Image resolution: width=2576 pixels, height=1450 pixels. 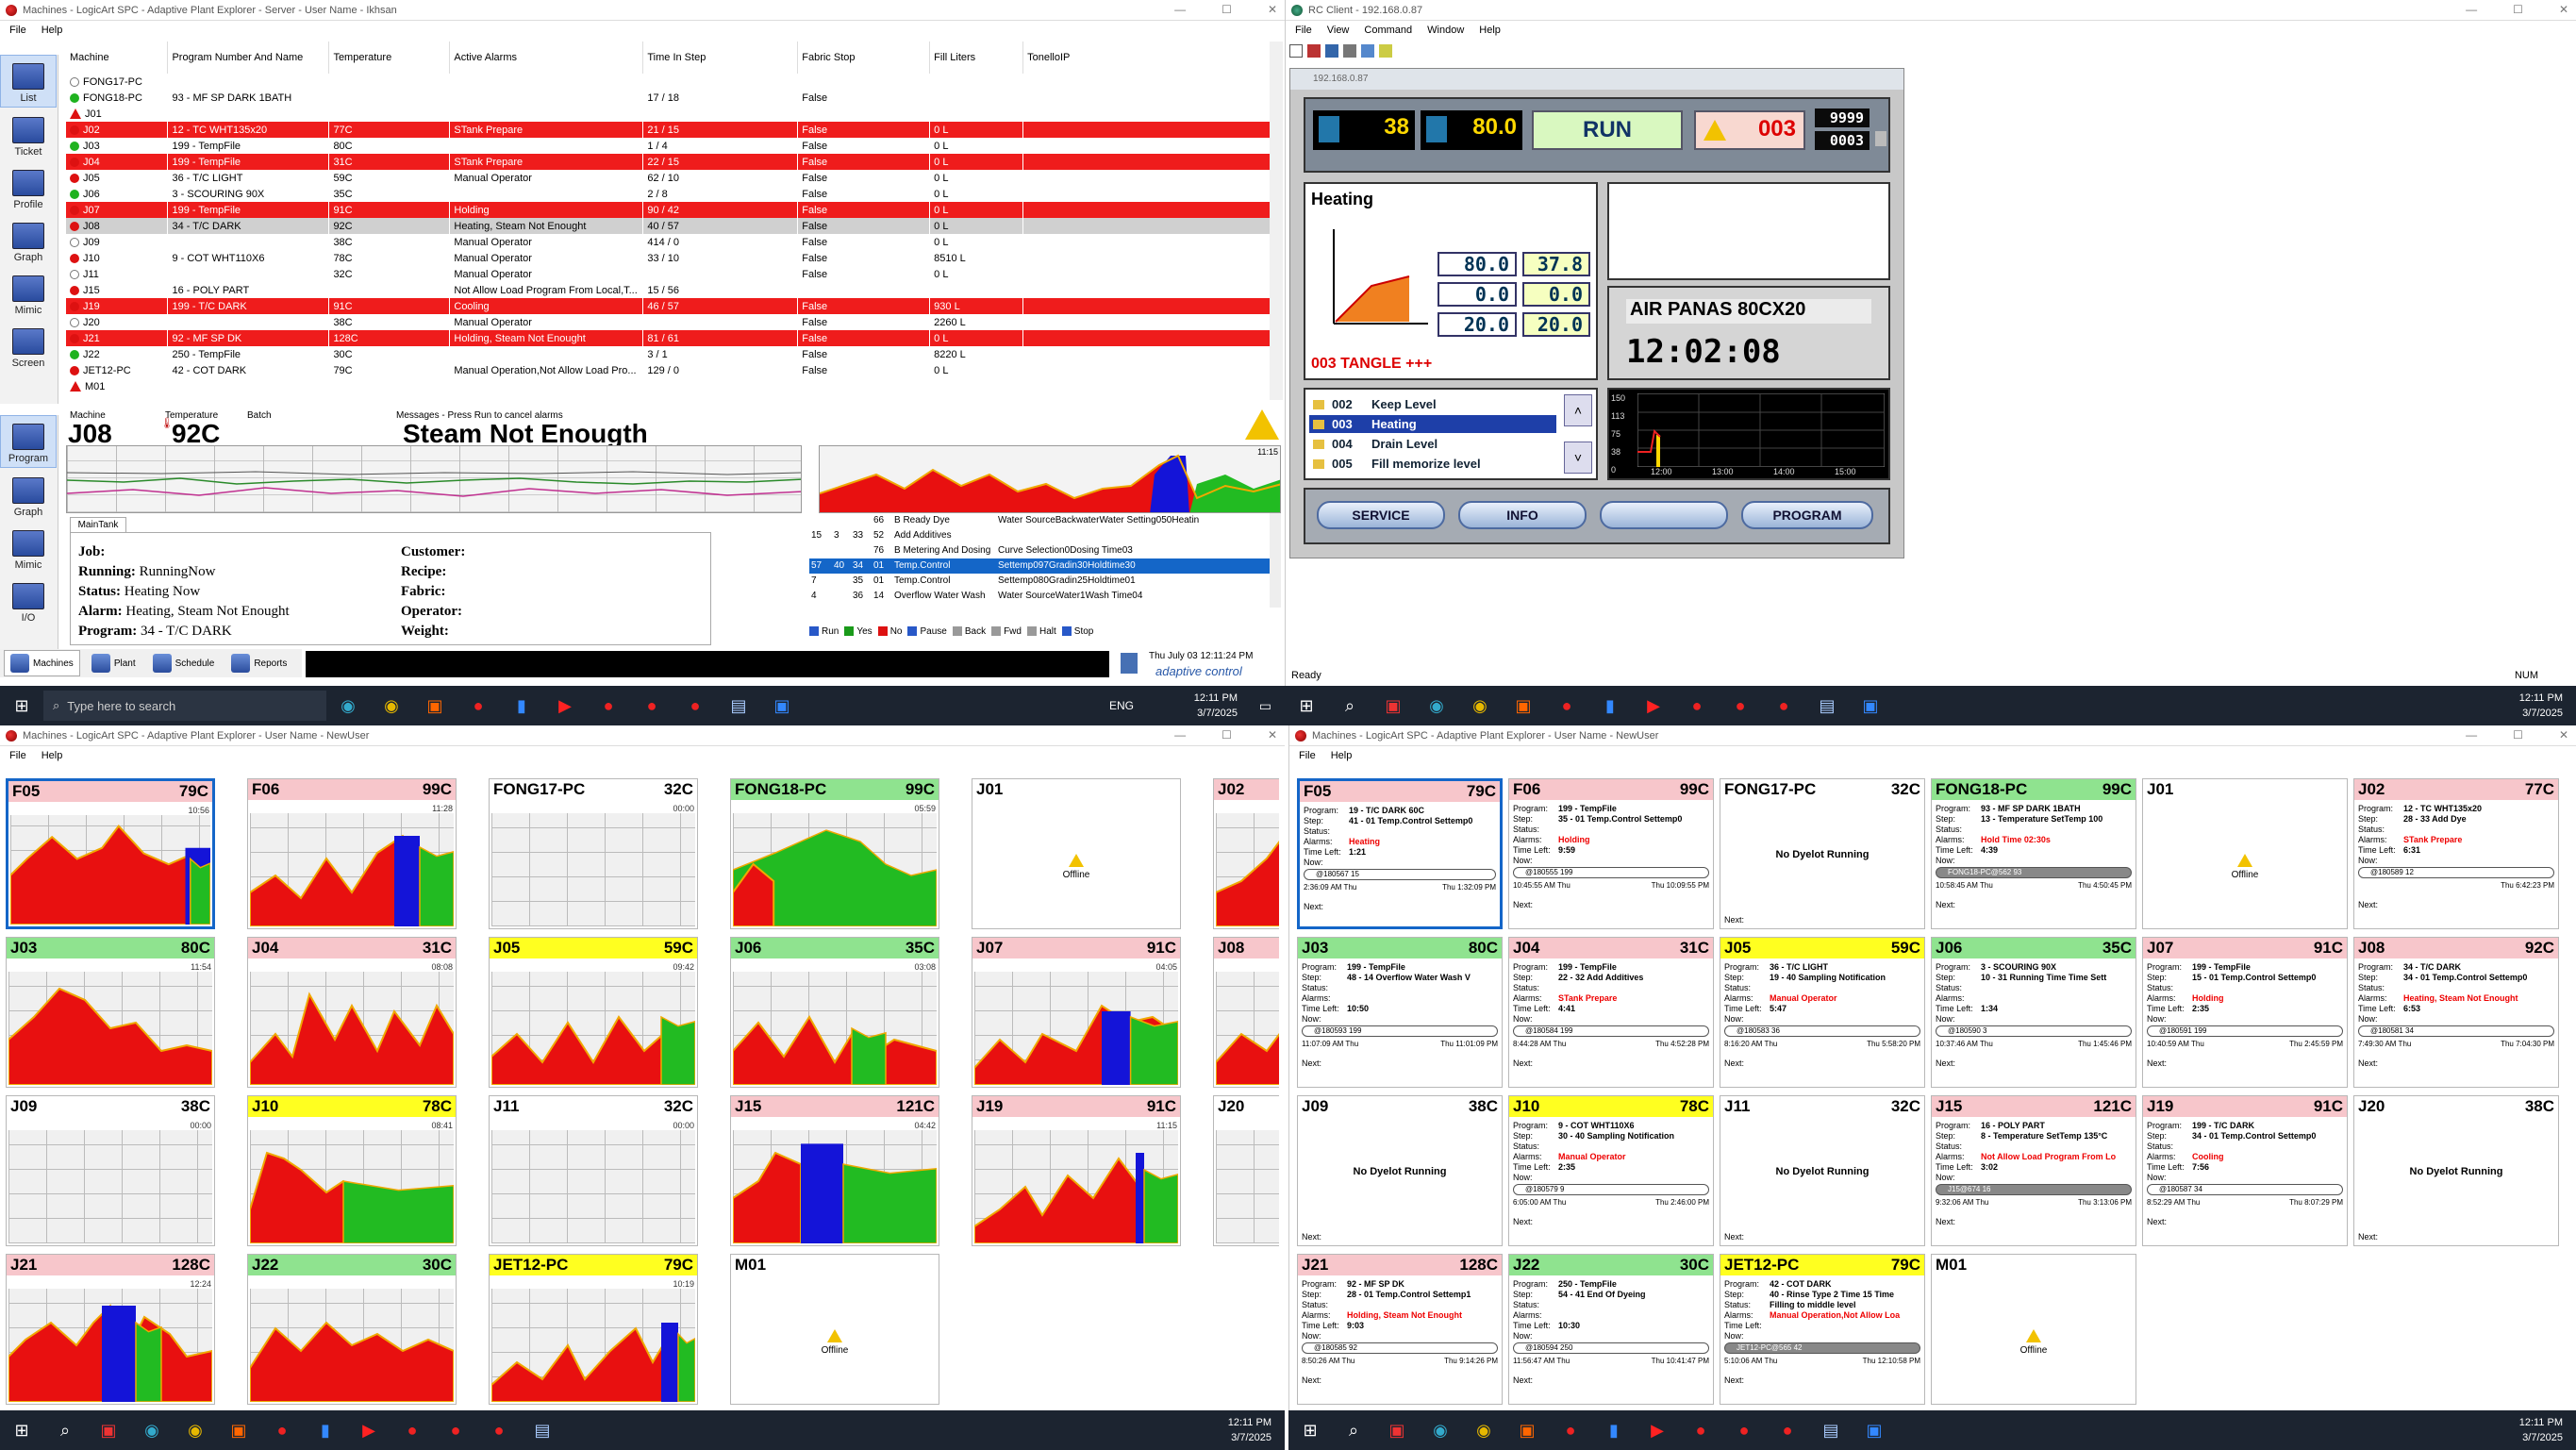 I want to click on step-scroll-down: ˅, so click(x=1578, y=458).